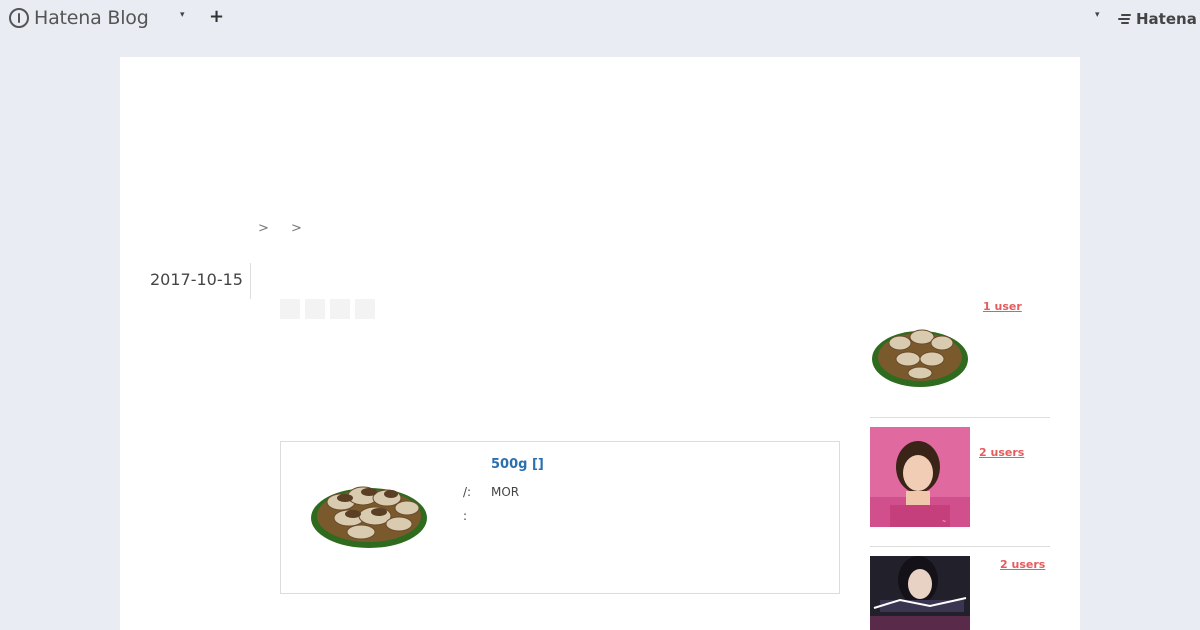 This screenshot has width=1200, height=630. Describe the element at coordinates (369, 506) in the screenshot. I see `product-image` at that location.